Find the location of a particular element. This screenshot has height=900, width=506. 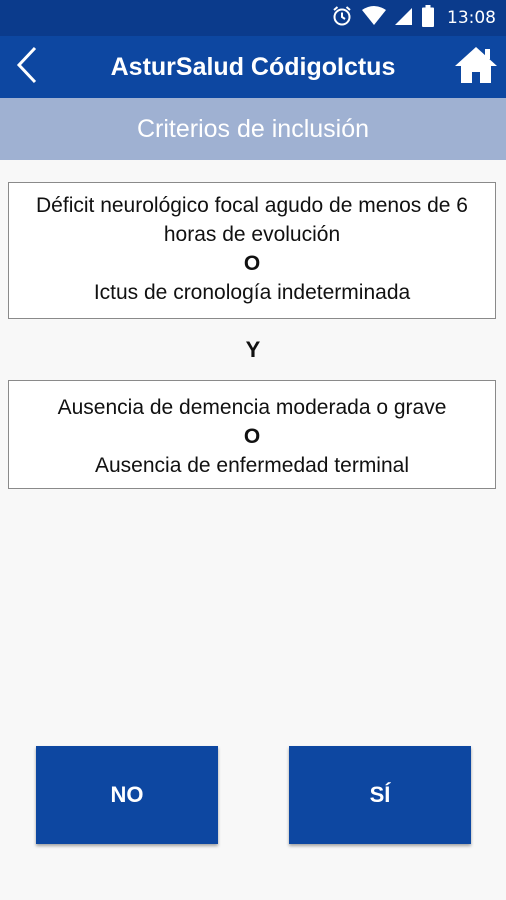

wifi-icon is located at coordinates (374, 18).